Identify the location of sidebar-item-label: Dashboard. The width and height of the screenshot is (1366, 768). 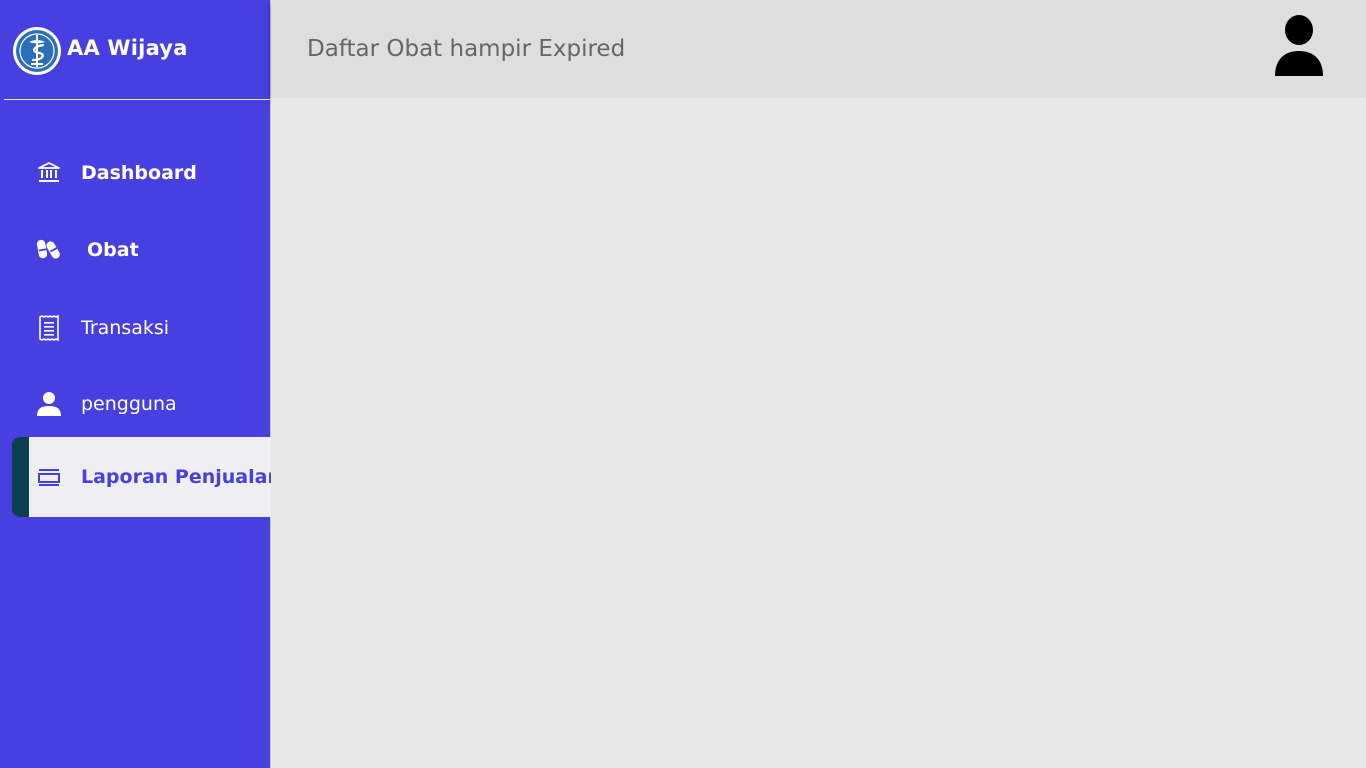
(139, 173).